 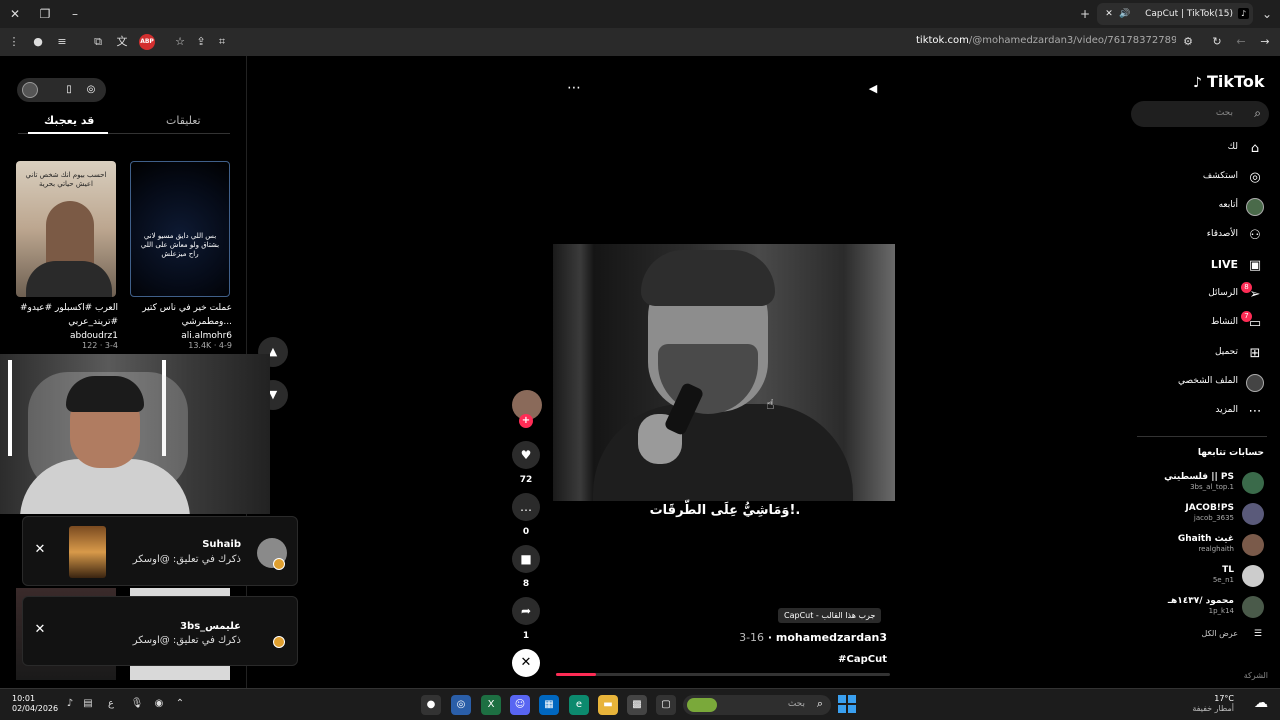 What do you see at coordinates (38, 42) in the screenshot?
I see `profile-extension-icon: ●` at bounding box center [38, 42].